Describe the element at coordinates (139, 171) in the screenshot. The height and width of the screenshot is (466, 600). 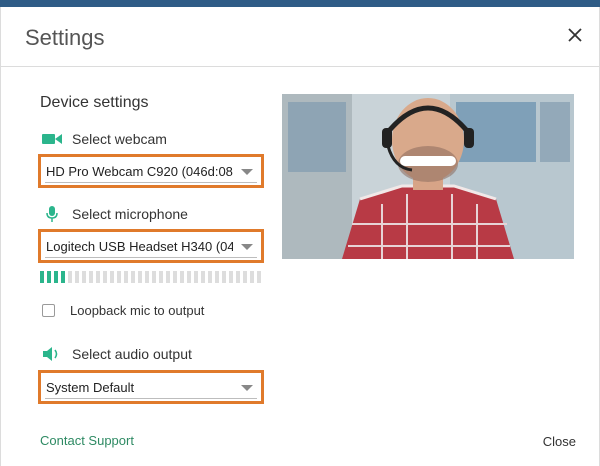
I see `webcam-select-value: HD Pro Webcam C920 (046d:082` at that location.